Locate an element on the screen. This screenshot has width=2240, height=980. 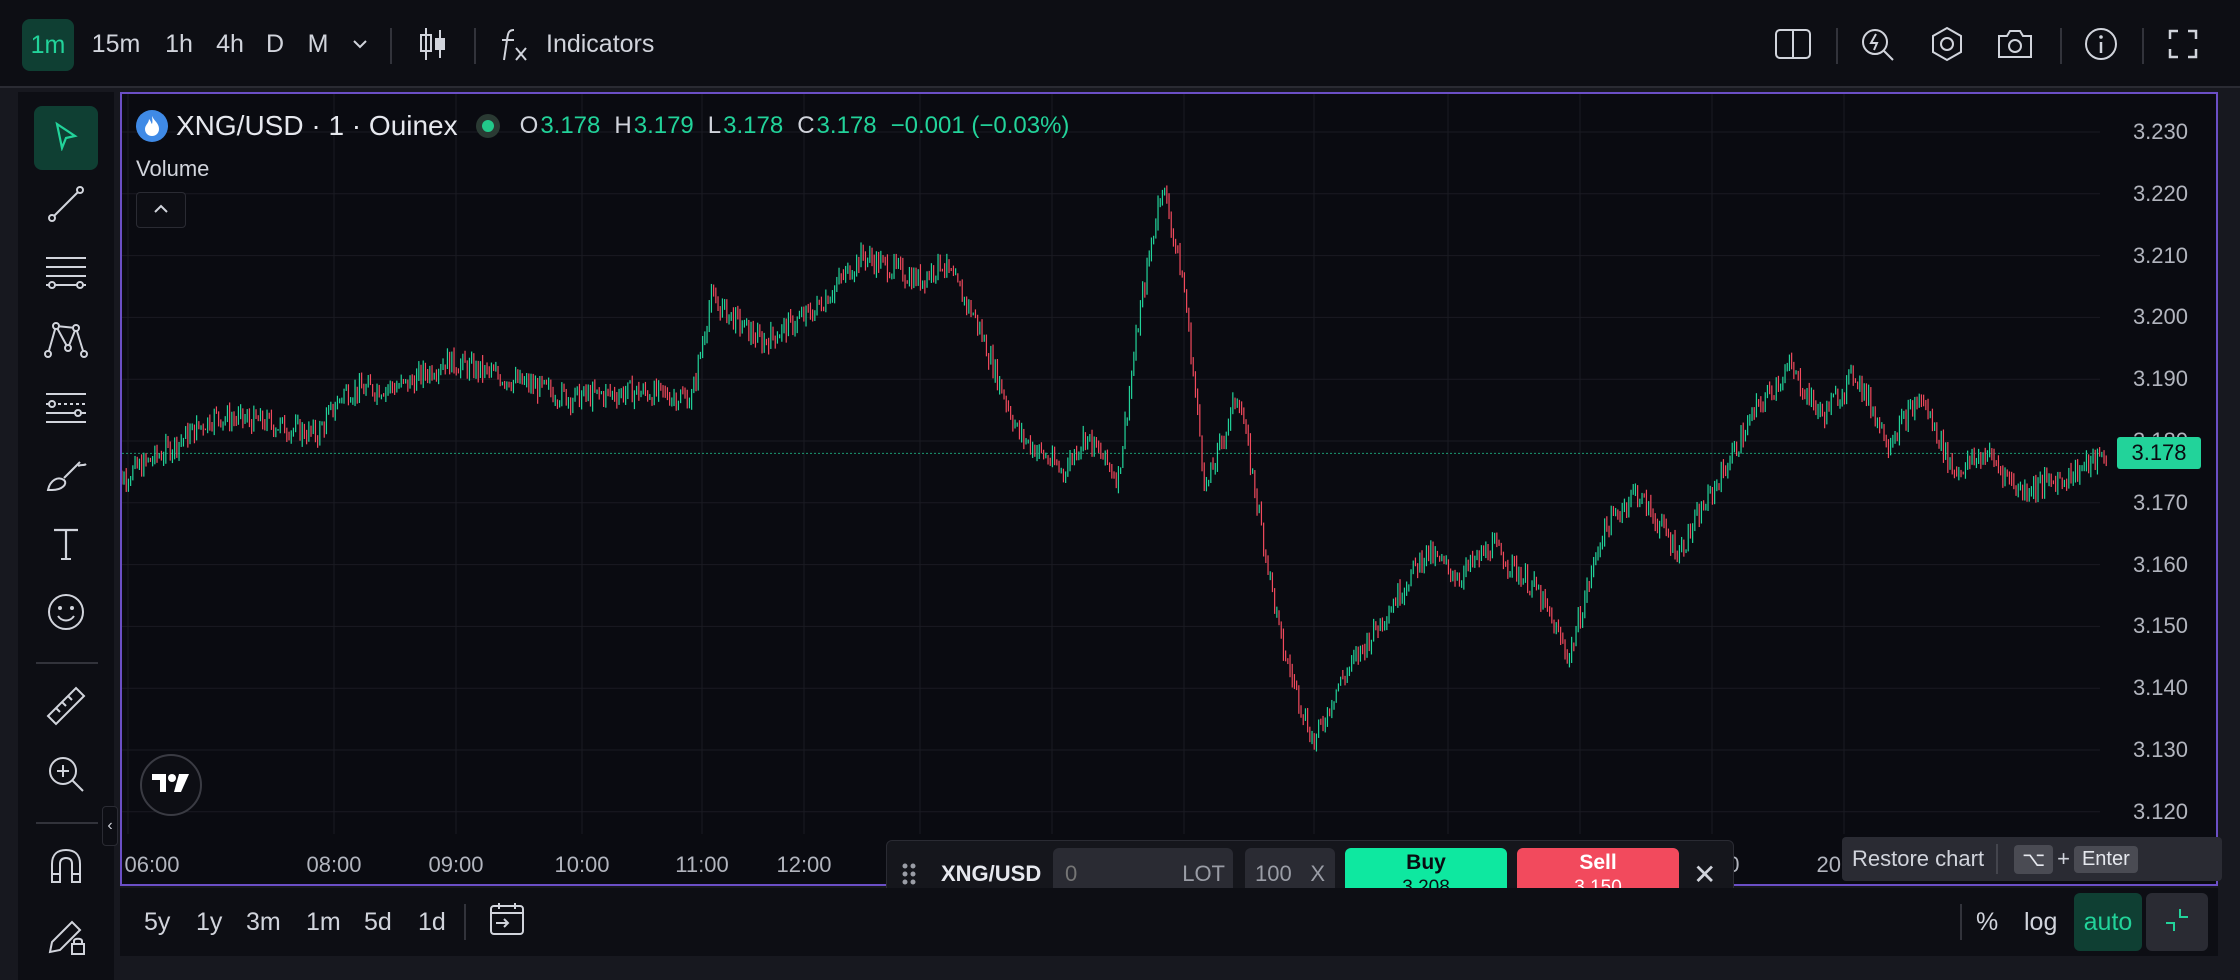
interval-m: M is located at coordinates (318, 44).